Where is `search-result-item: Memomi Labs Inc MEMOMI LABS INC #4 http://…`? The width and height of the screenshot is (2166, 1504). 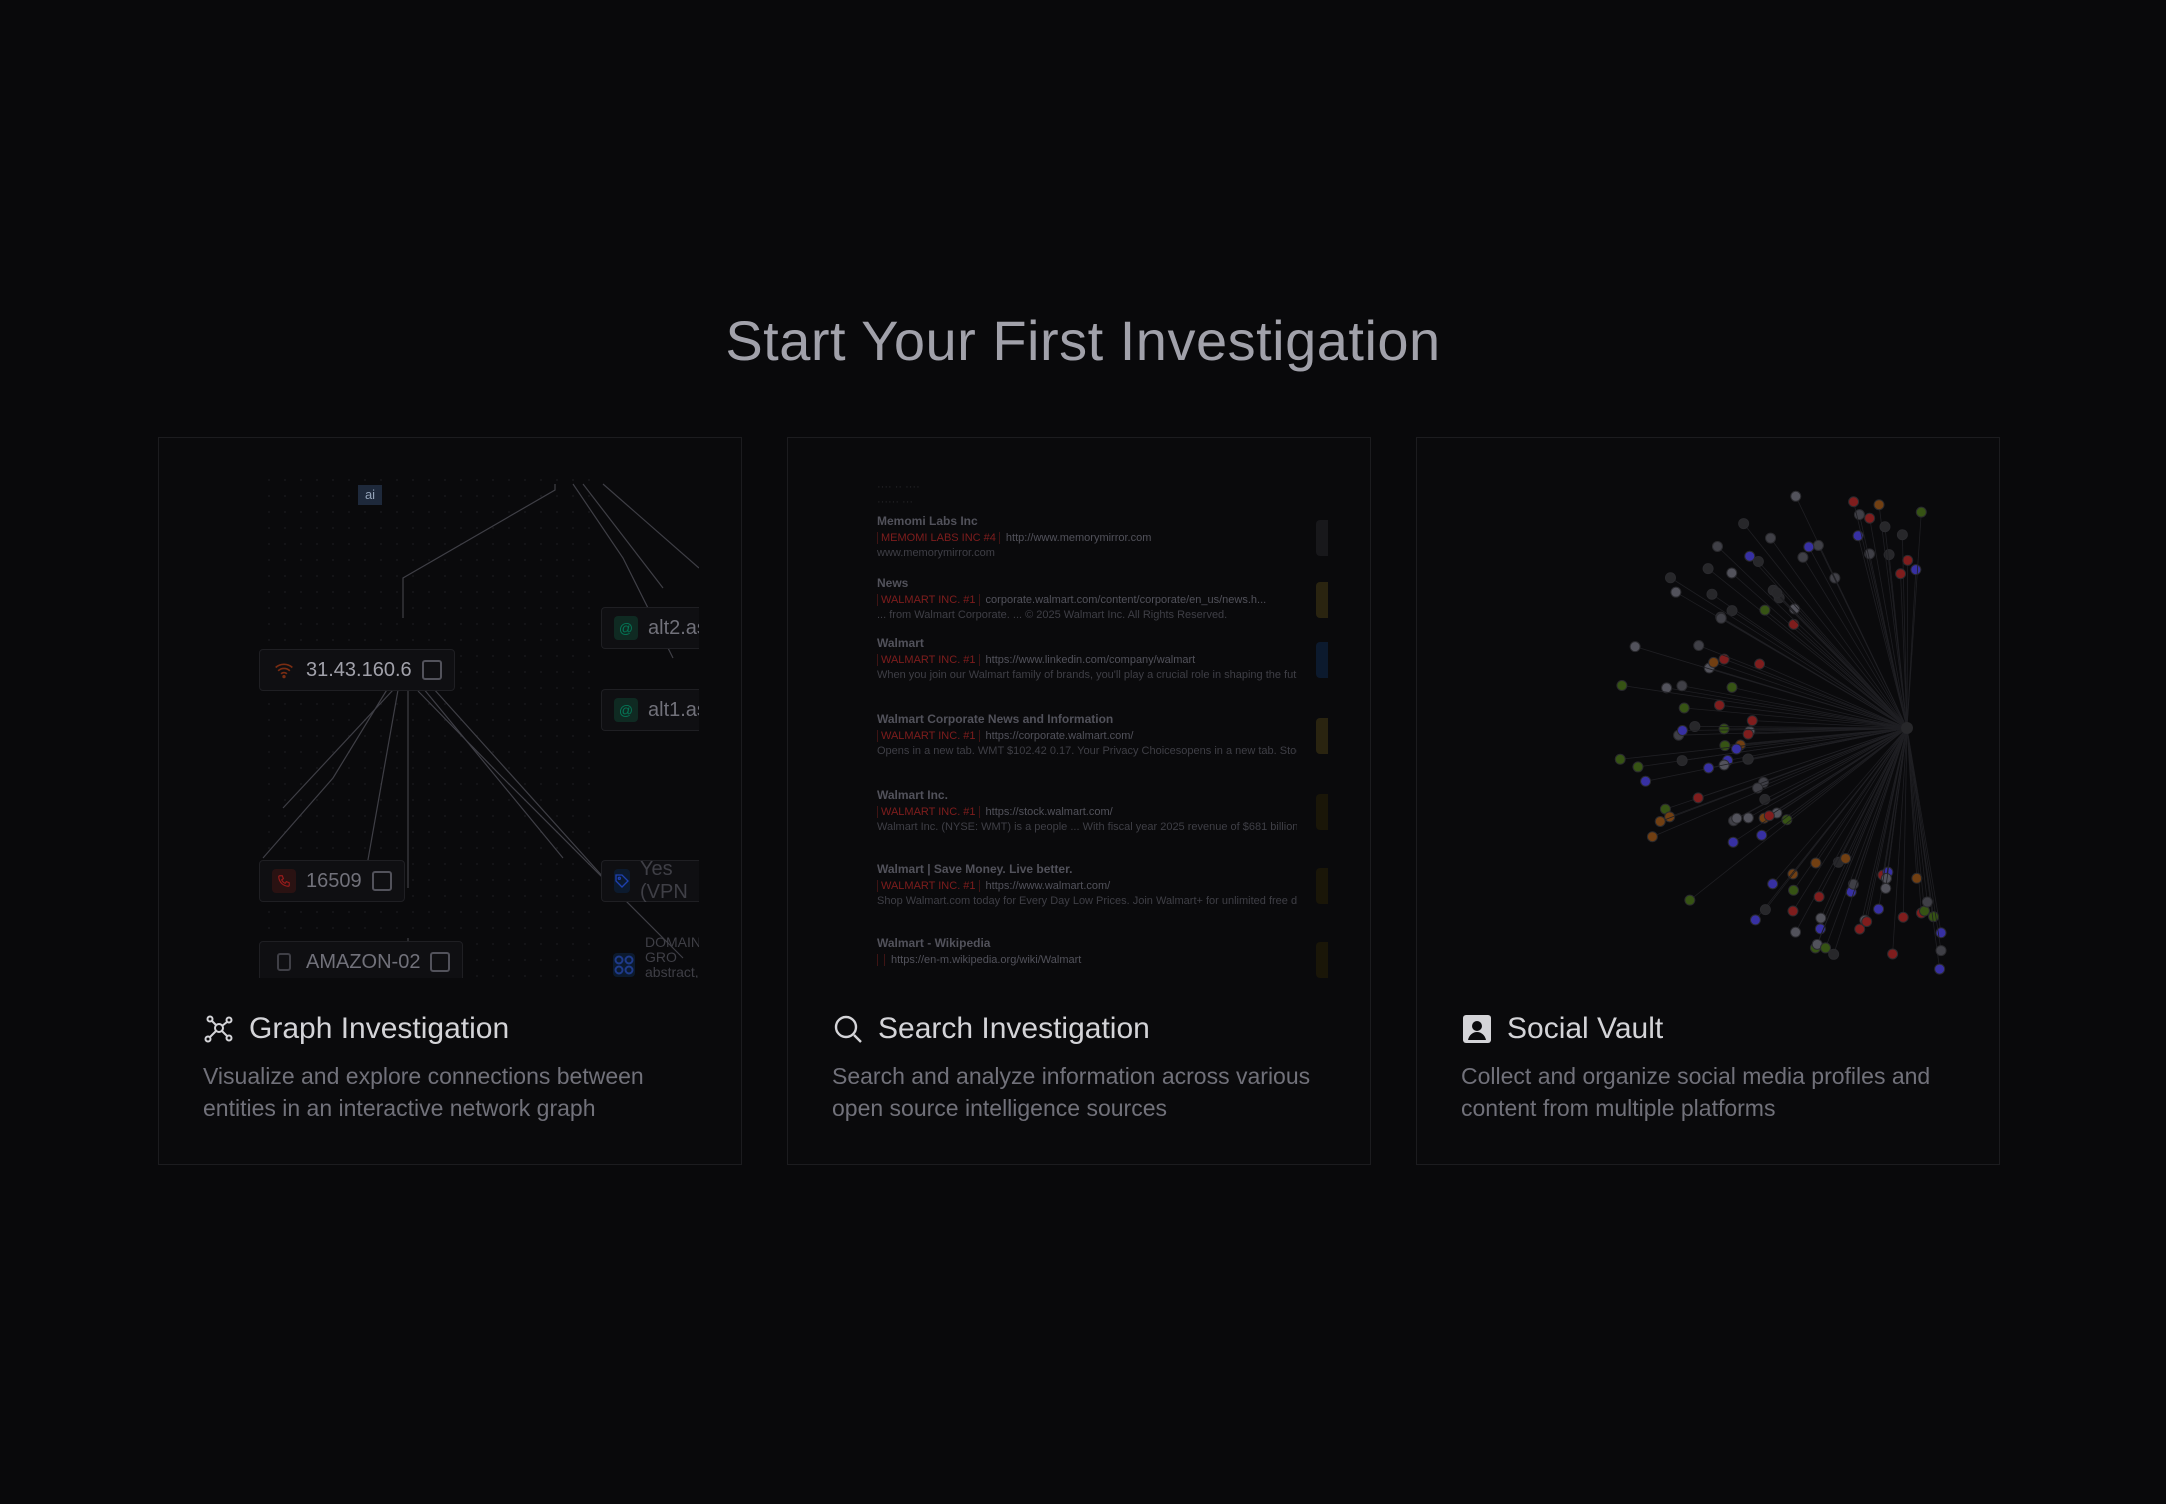 search-result-item: Memomi Labs Inc MEMOMI LABS INC #4 http://… is located at coordinates (1087, 536).